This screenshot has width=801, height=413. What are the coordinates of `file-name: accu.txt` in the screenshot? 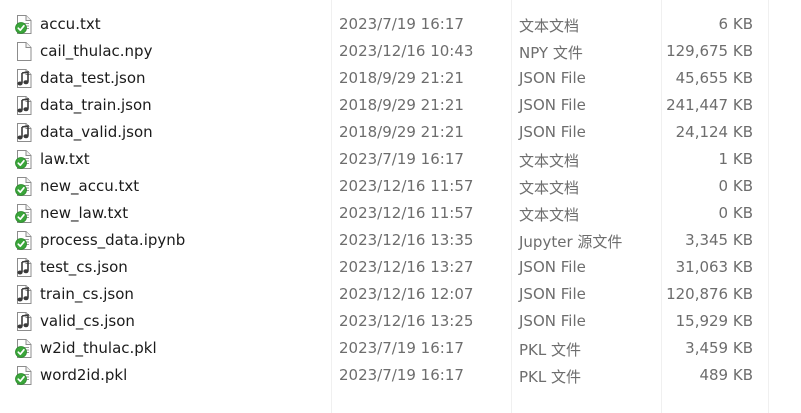 It's located at (70, 24).